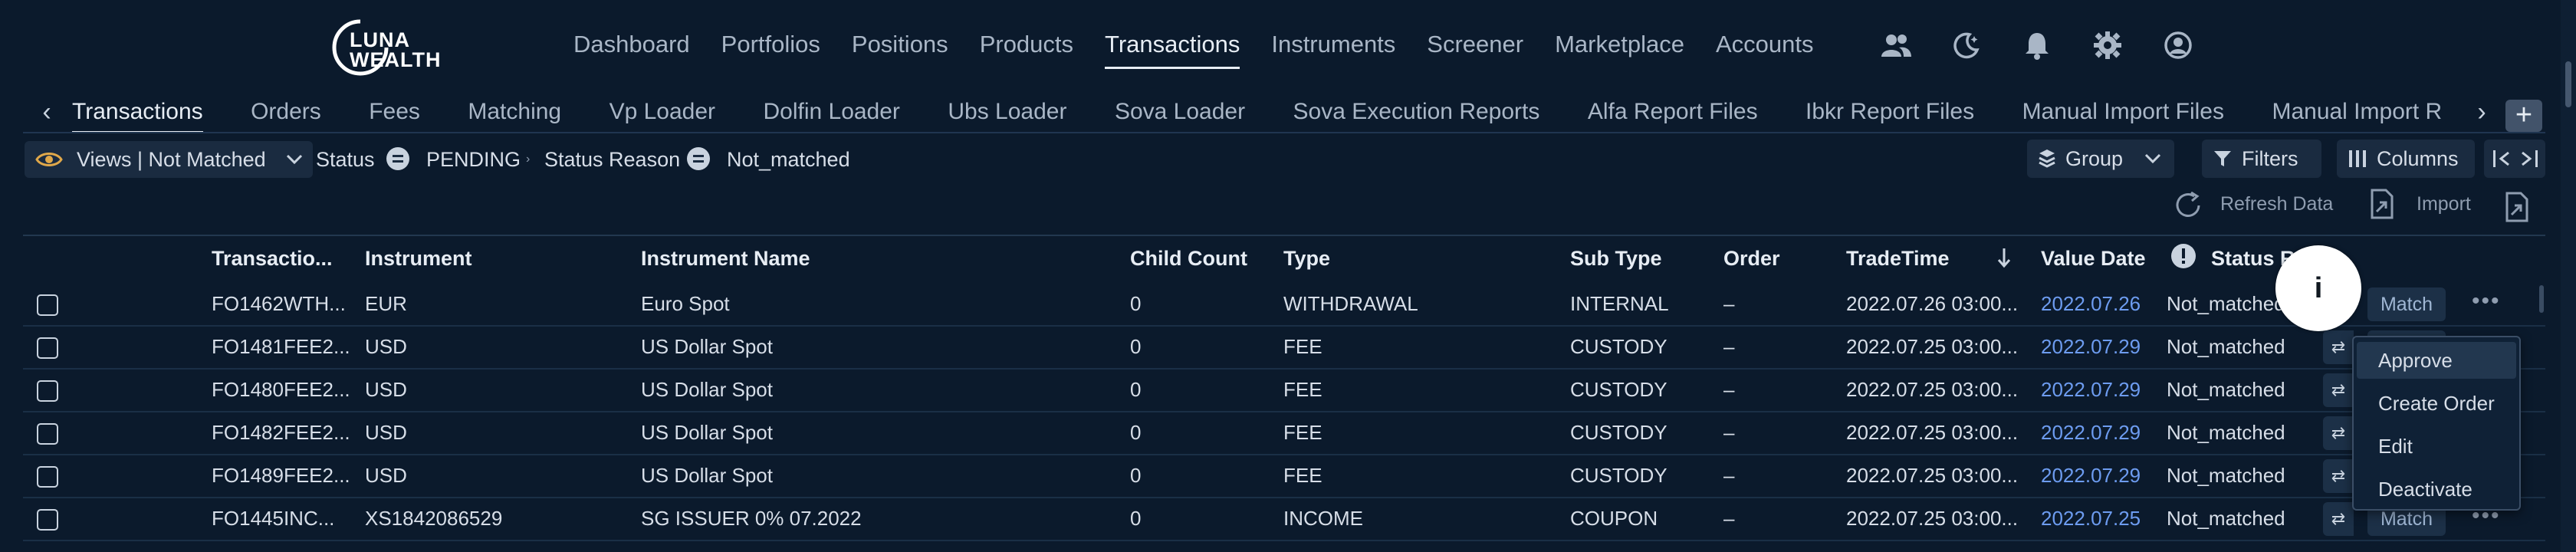 The height and width of the screenshot is (552, 2576). What do you see at coordinates (286, 114) in the screenshot?
I see `subtab-orders: Orders` at bounding box center [286, 114].